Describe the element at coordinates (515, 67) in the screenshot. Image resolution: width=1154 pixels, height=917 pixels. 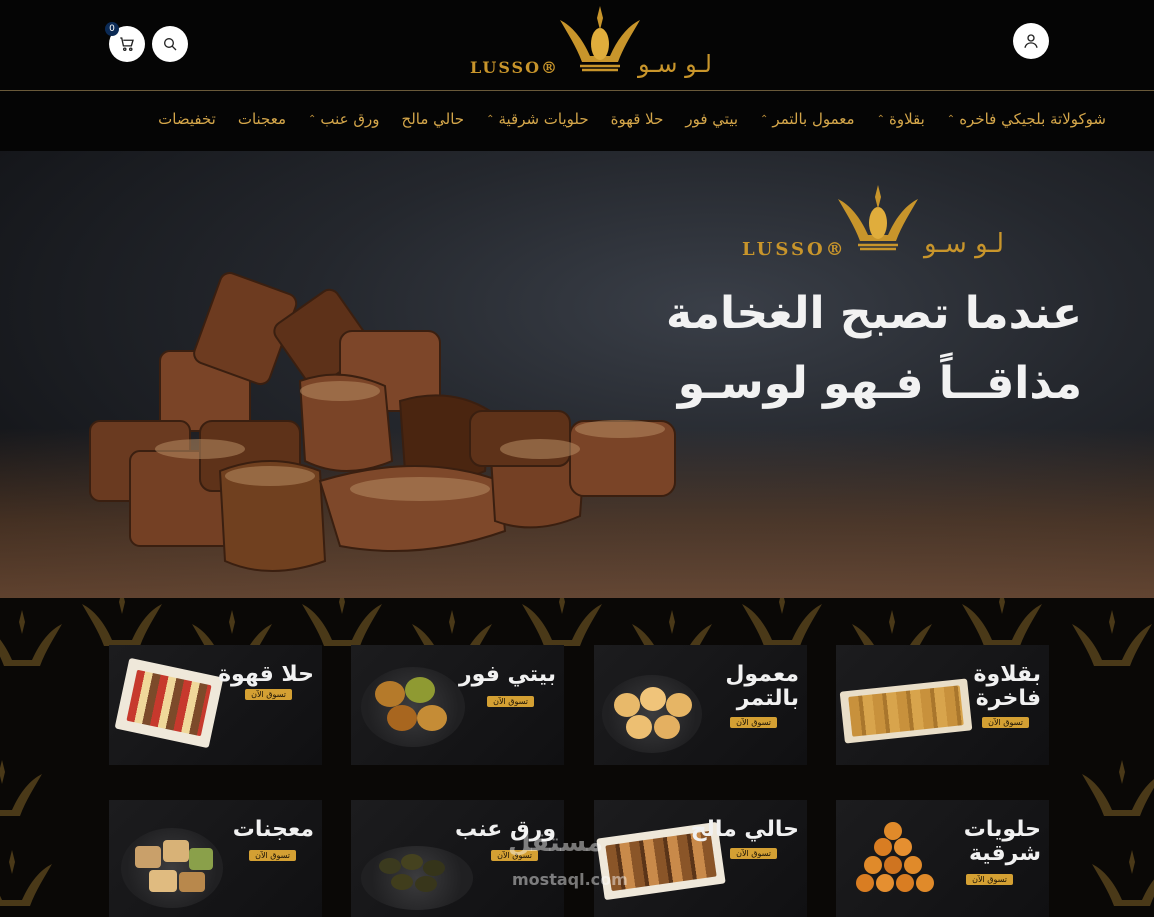
I see `logo-latin-text: LUSSO®` at that location.